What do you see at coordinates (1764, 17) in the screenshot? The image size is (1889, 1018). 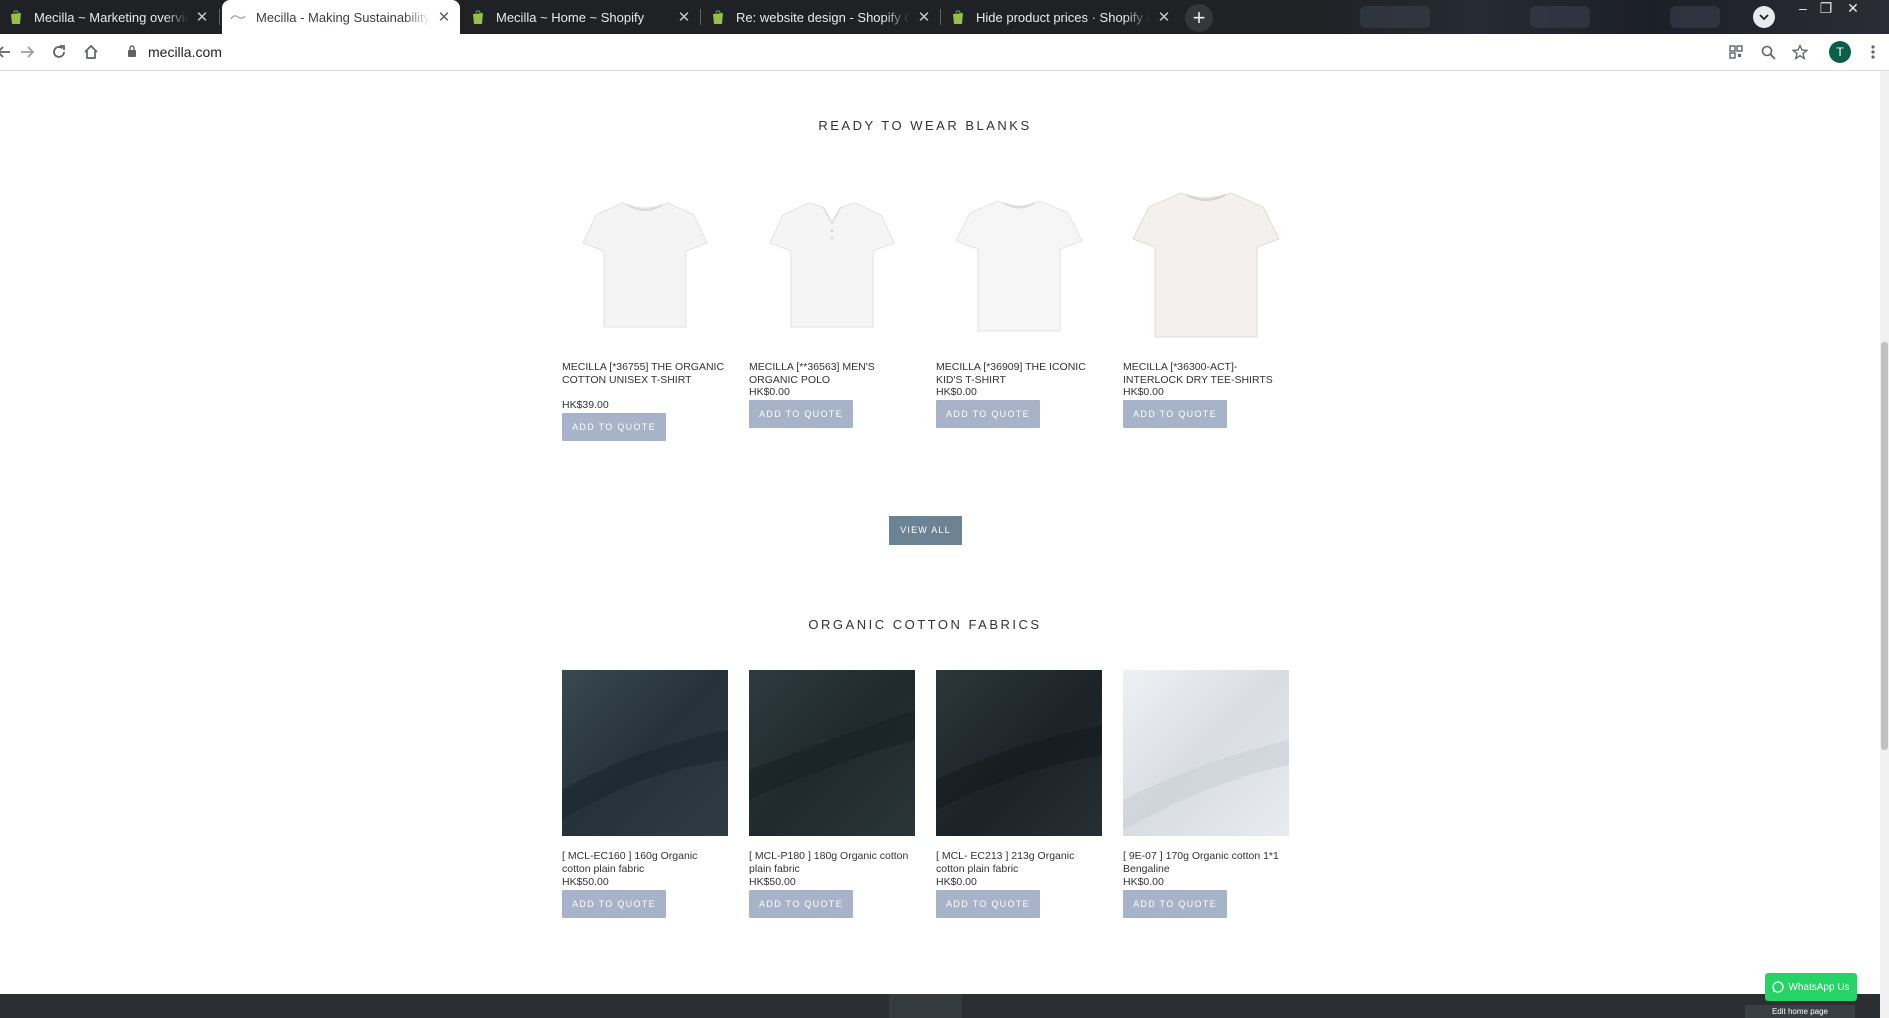 I see `tab-search-icon` at bounding box center [1764, 17].